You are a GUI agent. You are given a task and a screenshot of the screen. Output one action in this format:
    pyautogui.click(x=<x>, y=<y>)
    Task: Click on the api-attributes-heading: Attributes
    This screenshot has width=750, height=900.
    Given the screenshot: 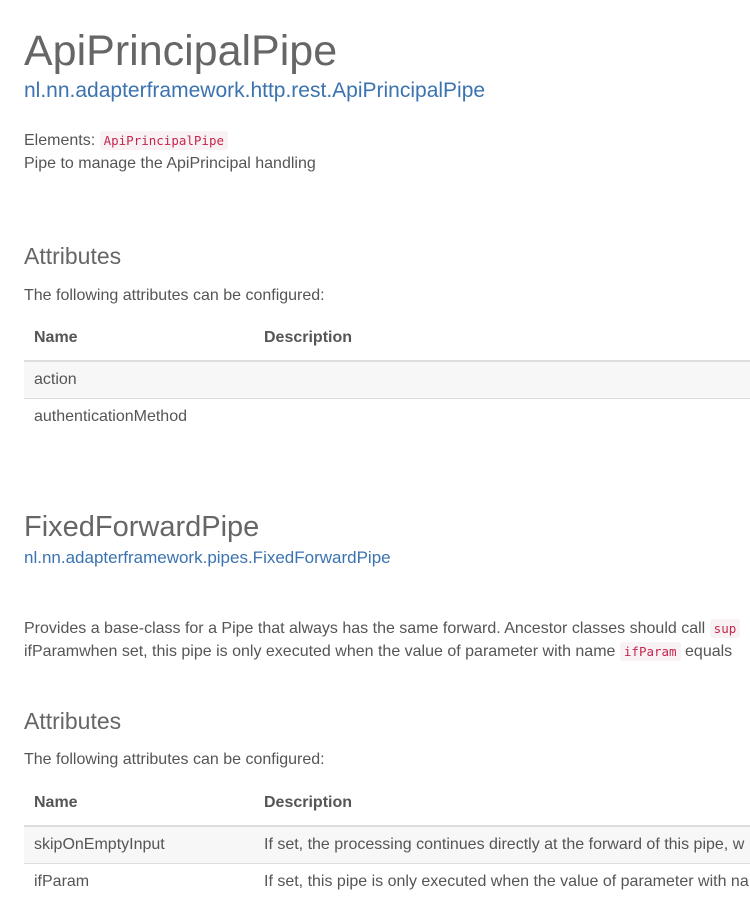 What is the action you would take?
    pyautogui.click(x=73, y=256)
    